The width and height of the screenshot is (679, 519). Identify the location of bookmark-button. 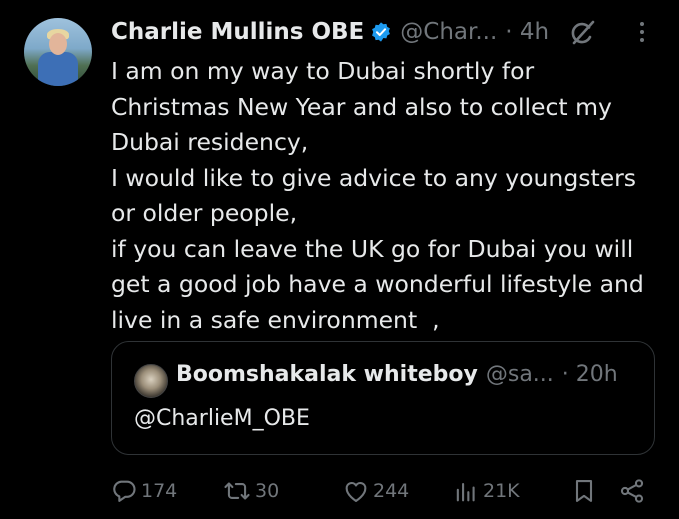
(584, 491).